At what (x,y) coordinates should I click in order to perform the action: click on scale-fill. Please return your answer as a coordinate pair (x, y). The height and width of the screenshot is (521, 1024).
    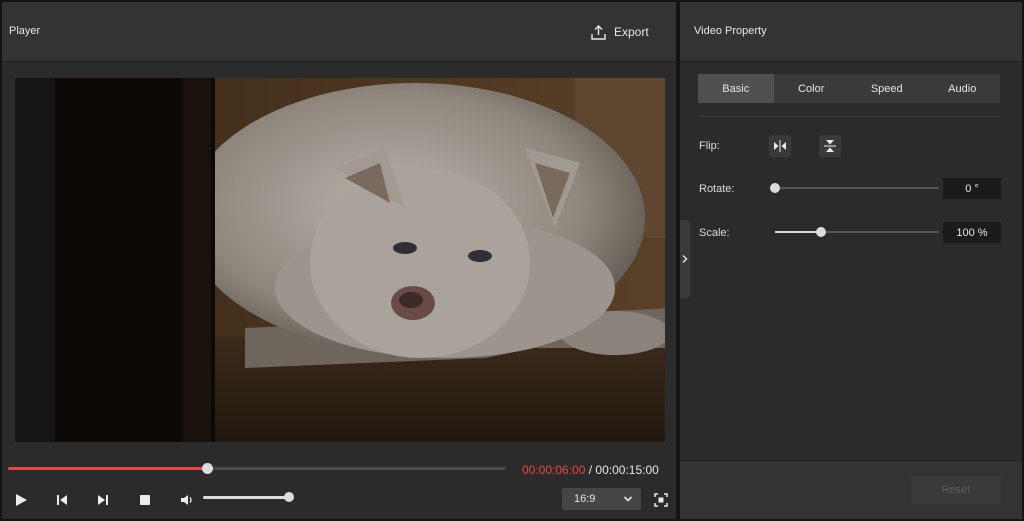
    Looking at the image, I should click on (798, 232).